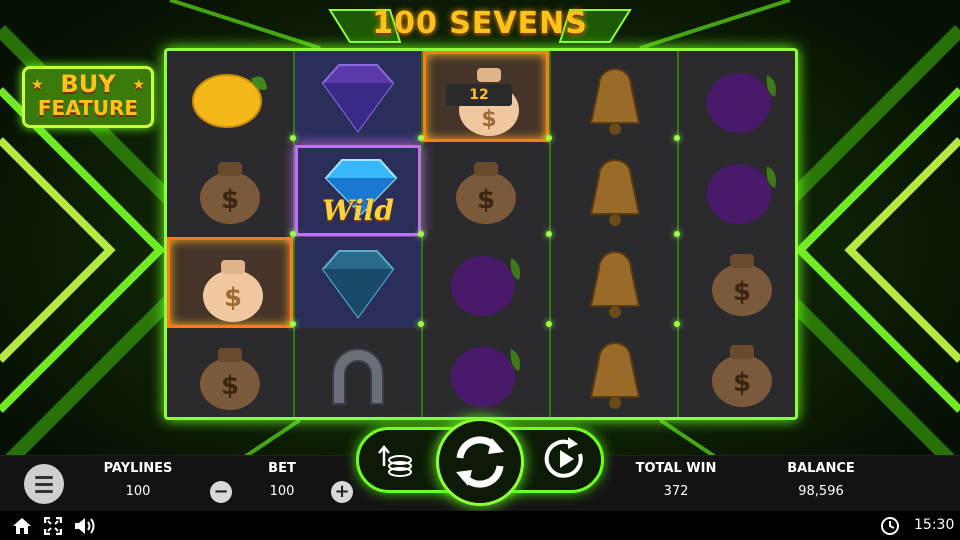  I want to click on symbol-wild: Wild, so click(358, 190).